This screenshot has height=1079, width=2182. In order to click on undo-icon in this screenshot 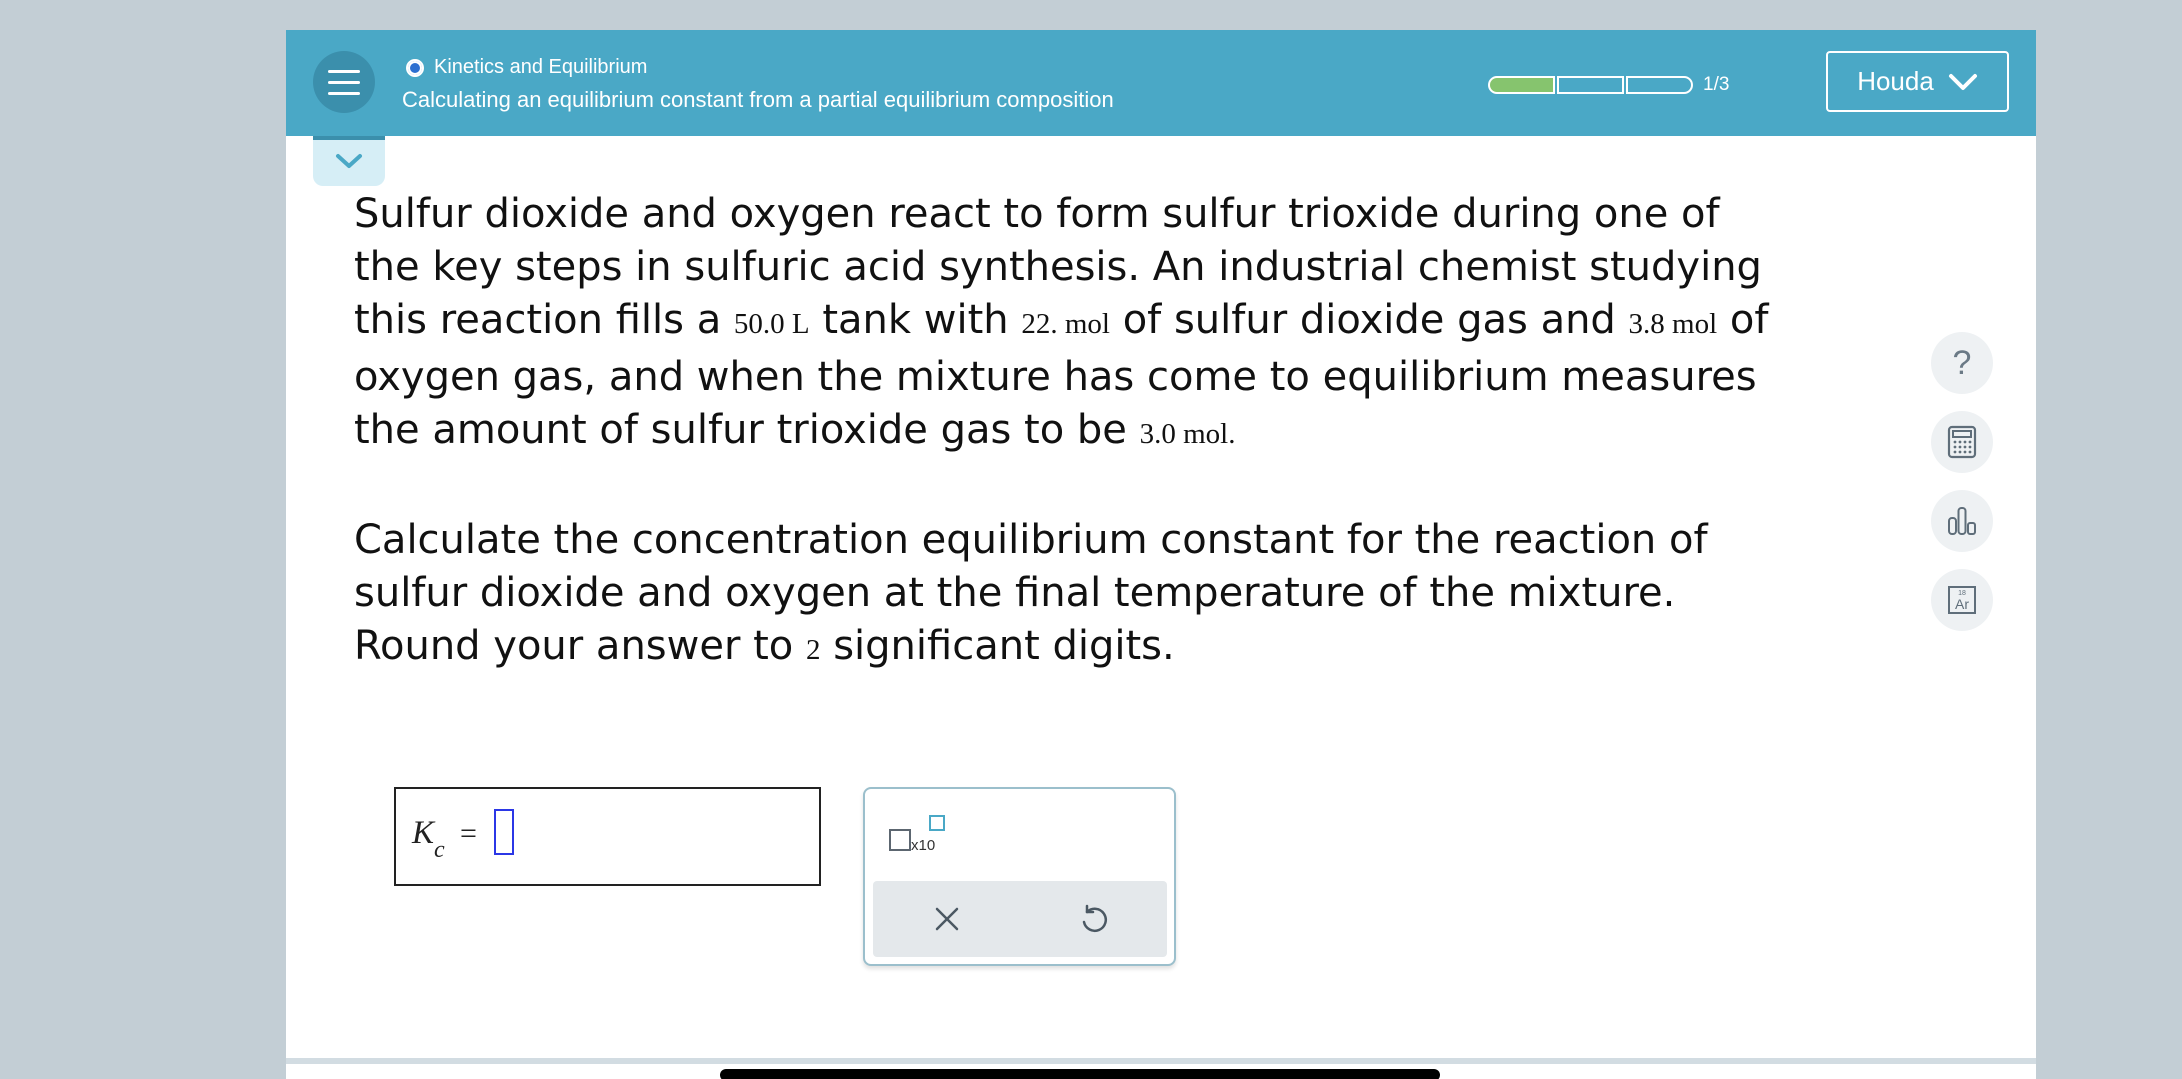, I will do `click(1095, 918)`.